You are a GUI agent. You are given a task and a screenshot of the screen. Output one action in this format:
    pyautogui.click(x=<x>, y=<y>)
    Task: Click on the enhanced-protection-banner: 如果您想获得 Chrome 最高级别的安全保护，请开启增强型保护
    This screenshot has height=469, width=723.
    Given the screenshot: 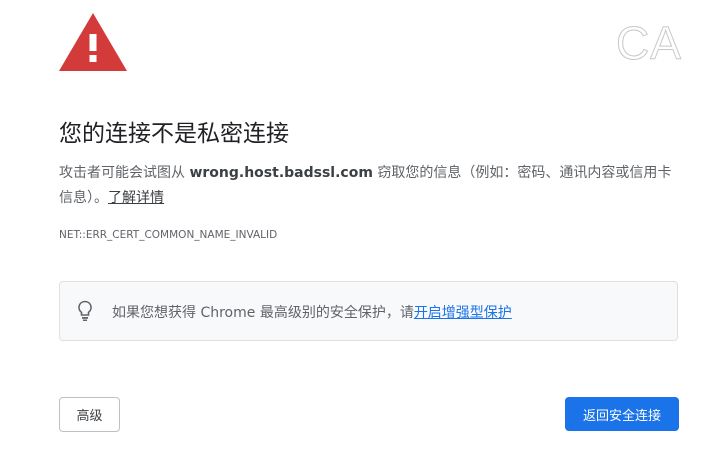 What is the action you would take?
    pyautogui.click(x=368, y=311)
    